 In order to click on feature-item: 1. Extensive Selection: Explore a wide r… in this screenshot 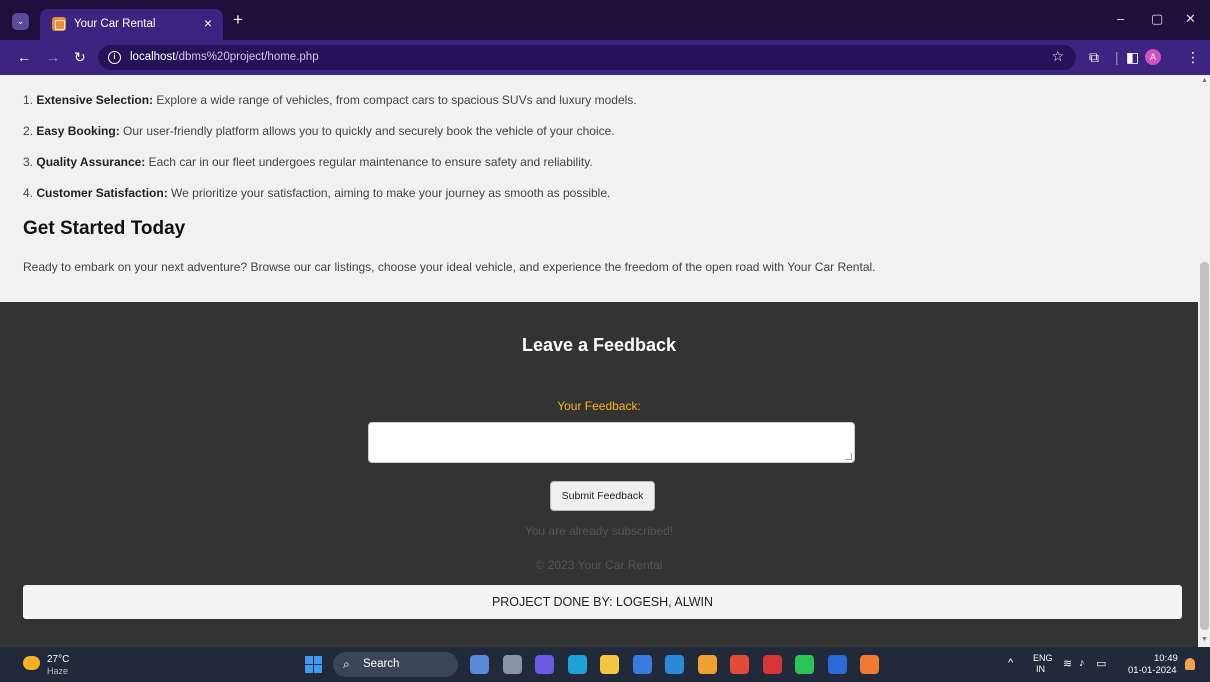, I will do `click(330, 100)`.